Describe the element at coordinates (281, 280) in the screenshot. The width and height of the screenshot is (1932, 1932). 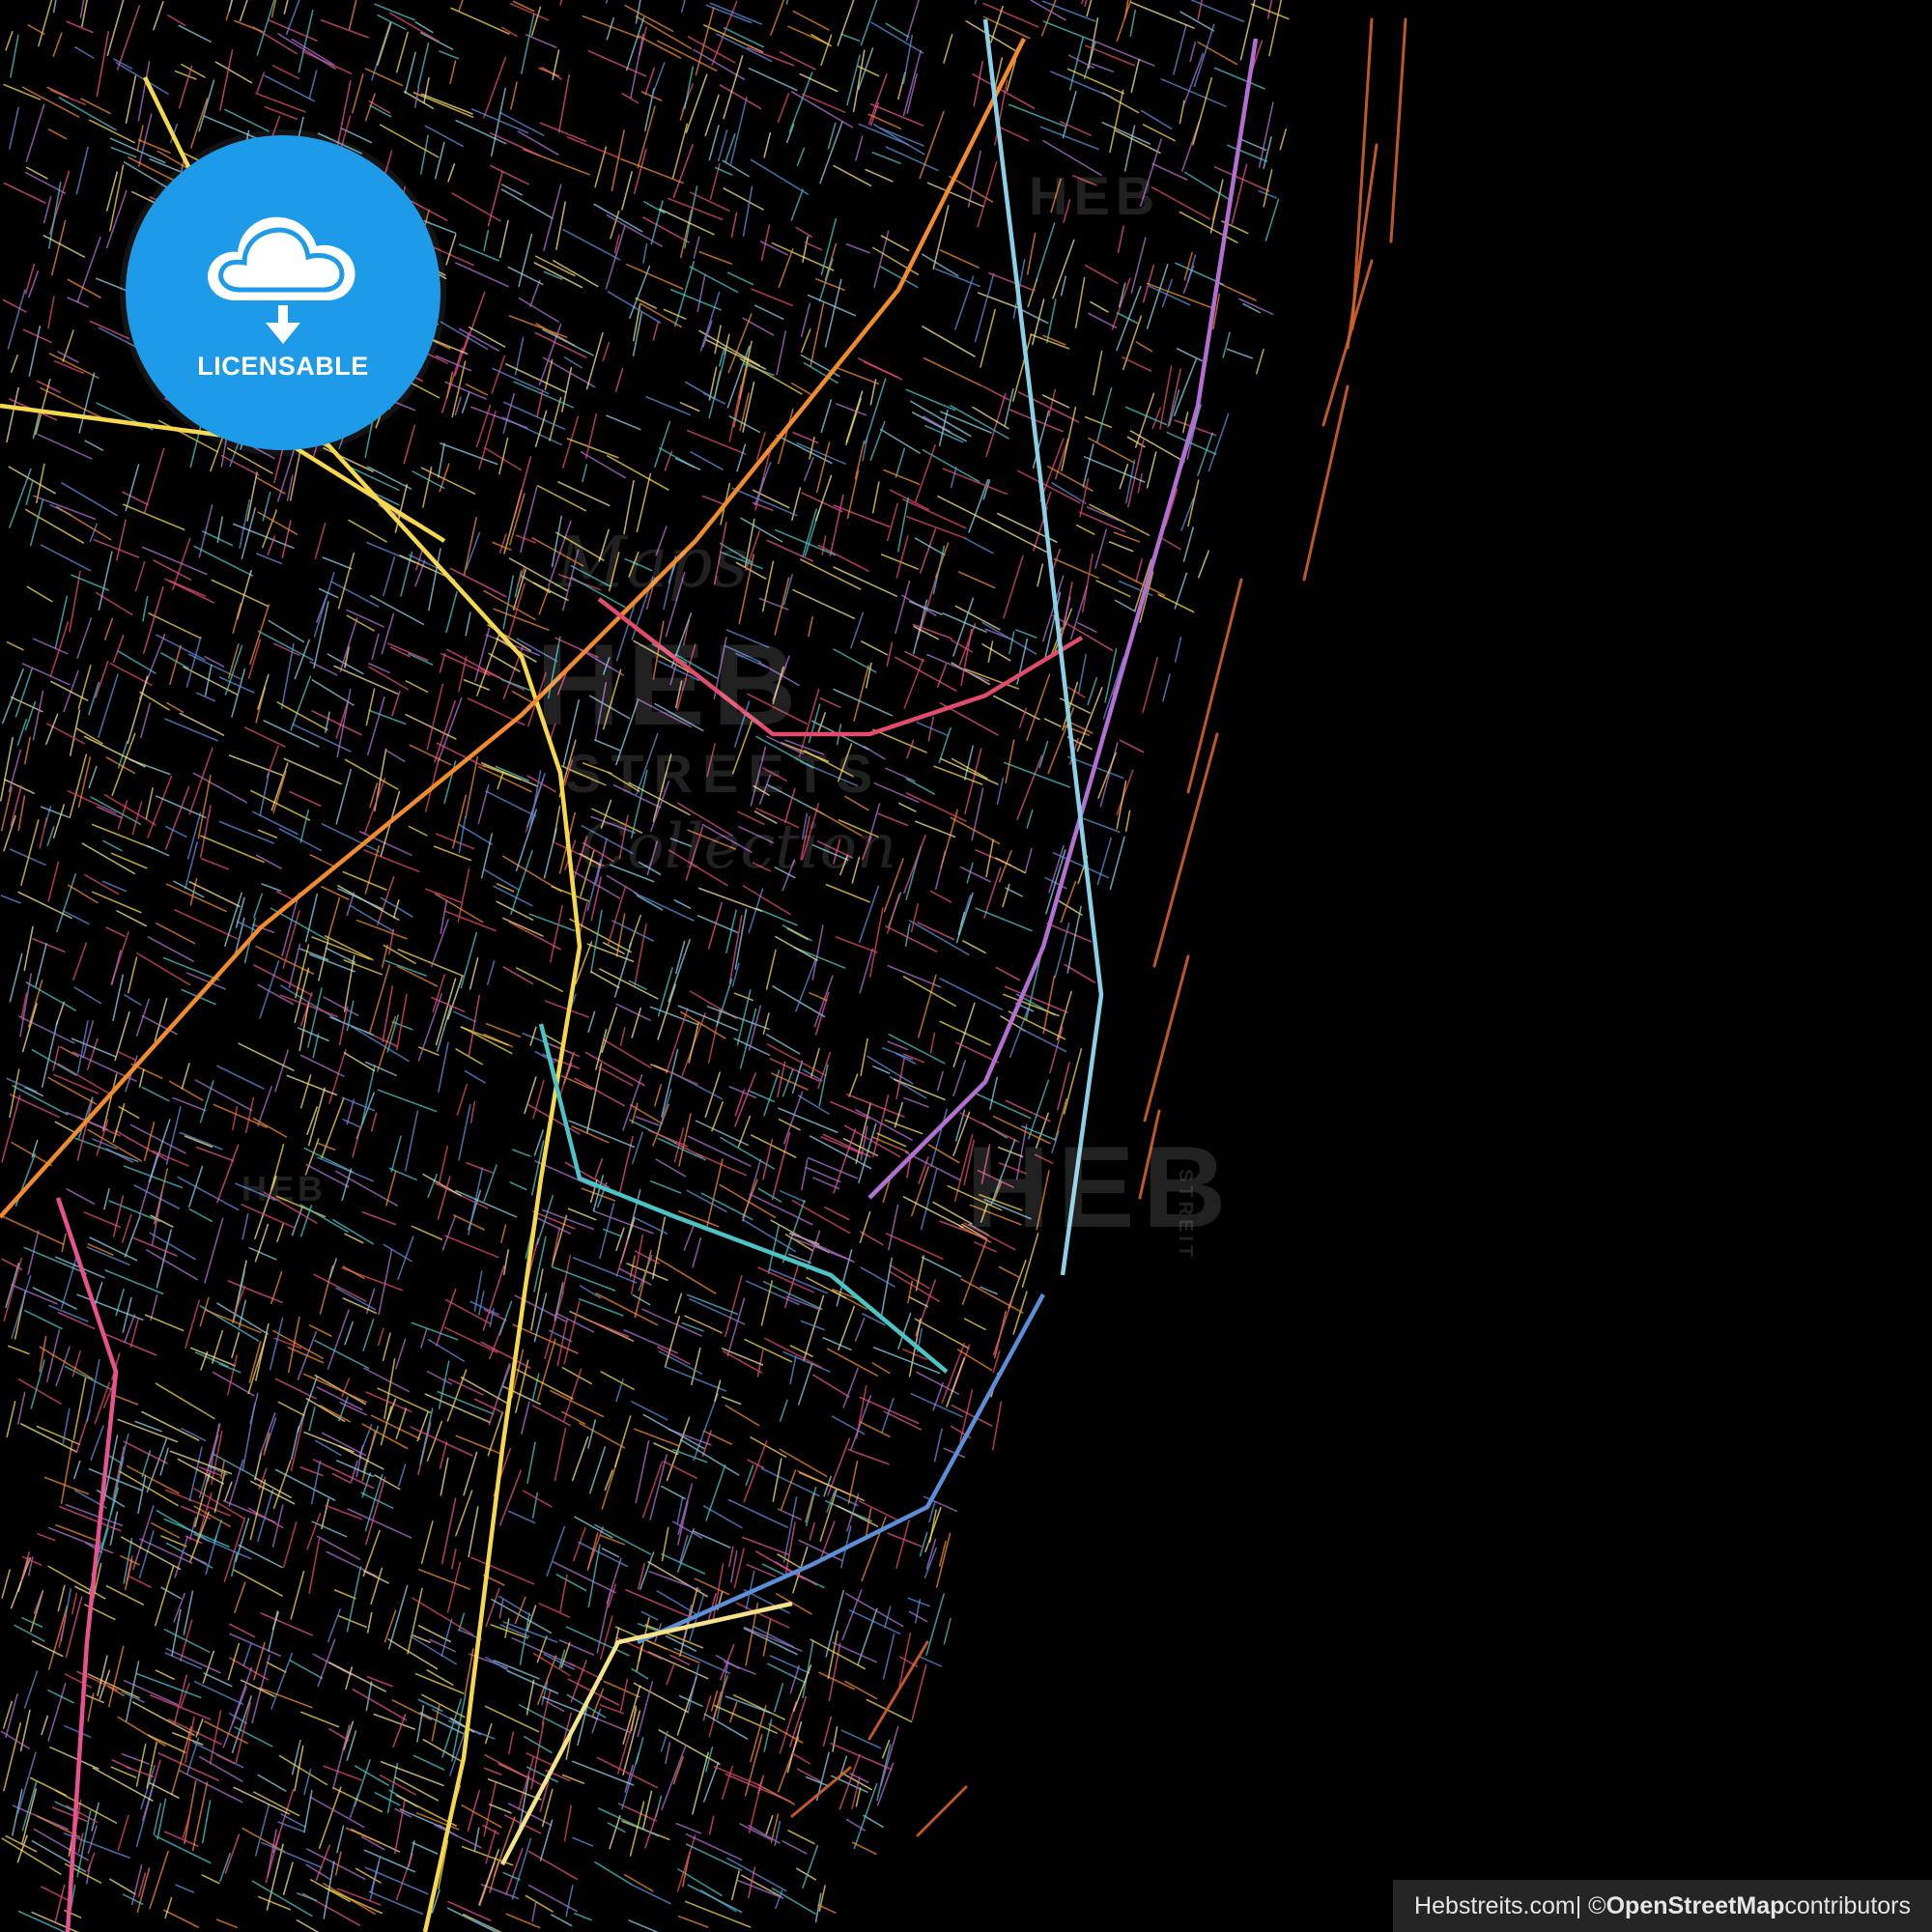
I see `cloud-download-icon` at that location.